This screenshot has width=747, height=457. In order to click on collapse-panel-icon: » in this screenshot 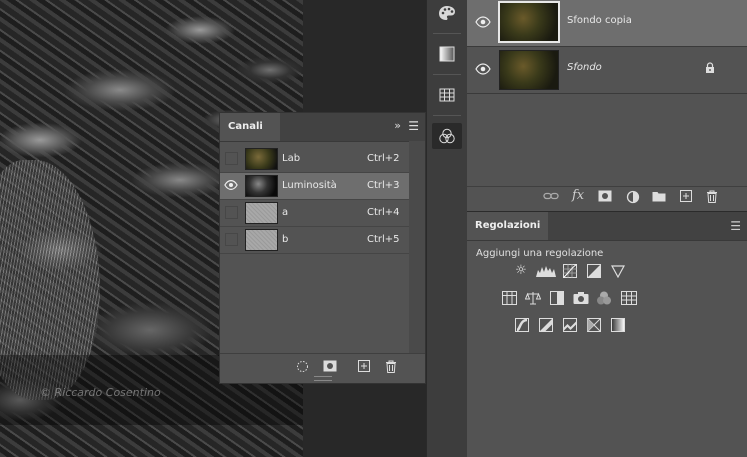, I will do `click(397, 125)`.